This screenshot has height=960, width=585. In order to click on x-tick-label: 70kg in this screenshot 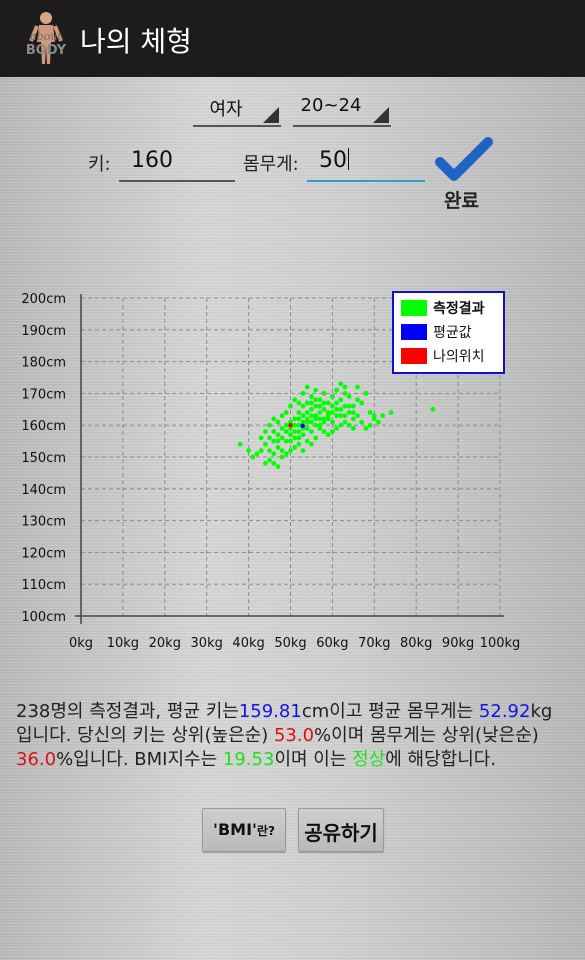, I will do `click(374, 643)`.